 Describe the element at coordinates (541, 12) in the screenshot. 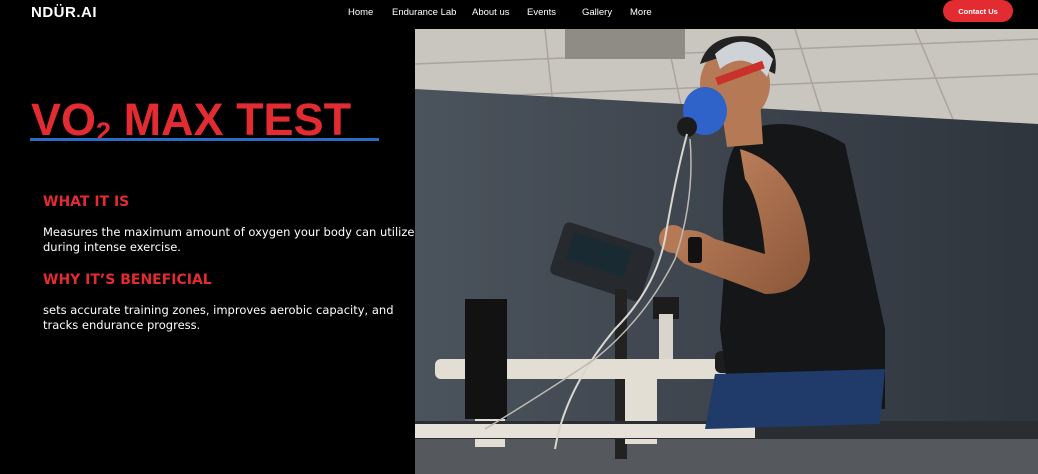

I see `nav-item-events: Events` at that location.